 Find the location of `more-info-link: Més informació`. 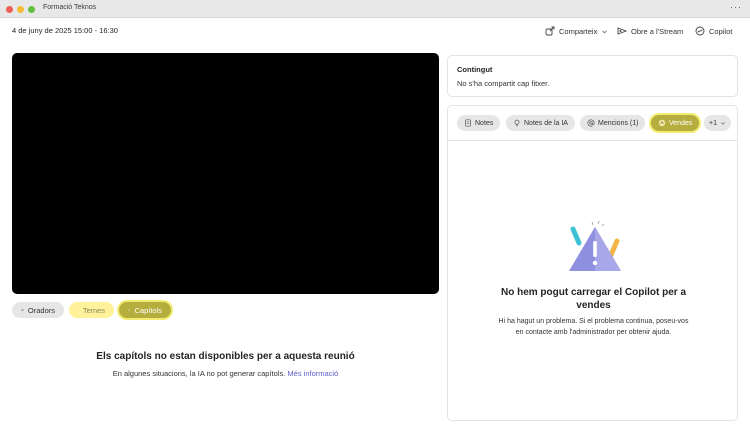

more-info-link: Més informació is located at coordinates (312, 373).